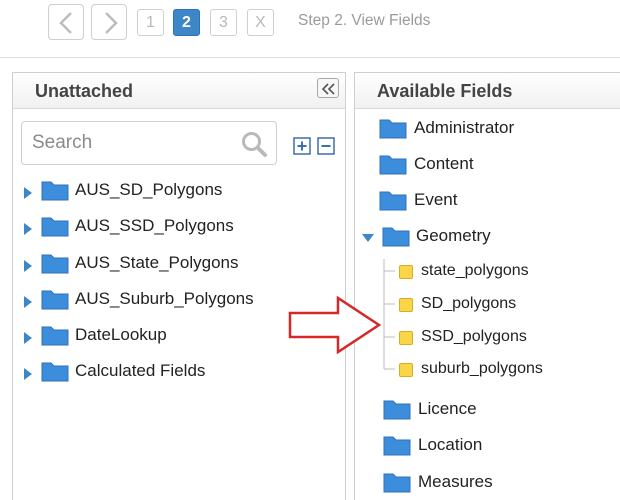 The image size is (620, 500). I want to click on list-item-label: Location, so click(450, 444).